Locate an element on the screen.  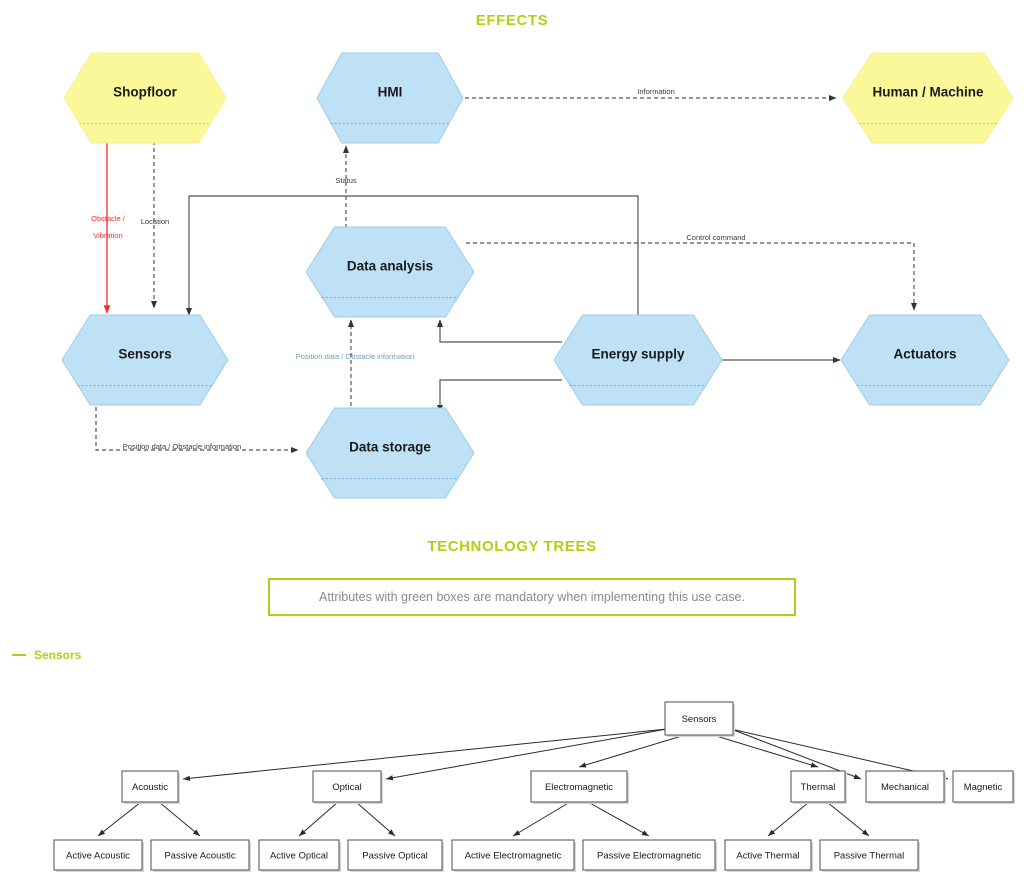
tree-edge-acoustic-passive-acoustic is located at coordinates (179, 819).